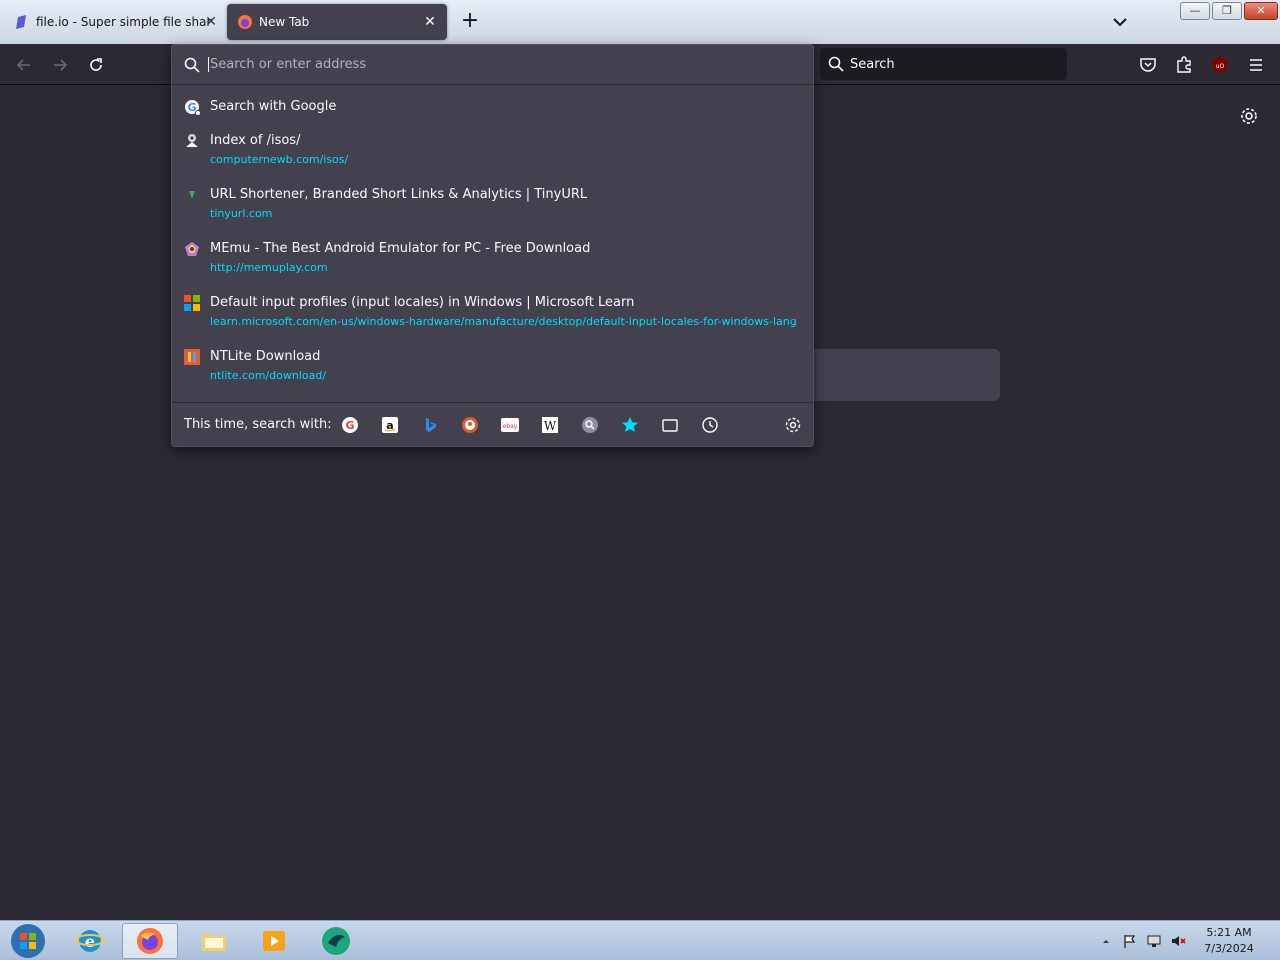 The height and width of the screenshot is (960, 1280). Describe the element at coordinates (192, 357) in the screenshot. I see `ntlite-icon` at that location.